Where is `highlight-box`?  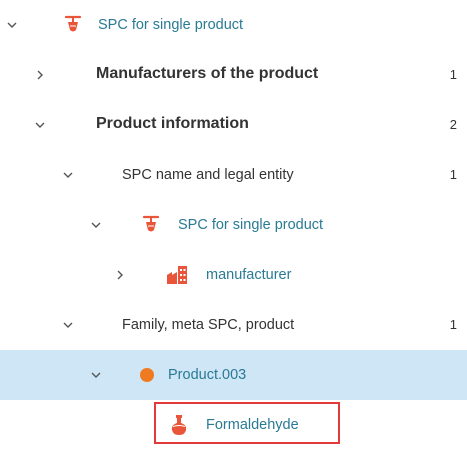 highlight-box is located at coordinates (247, 423).